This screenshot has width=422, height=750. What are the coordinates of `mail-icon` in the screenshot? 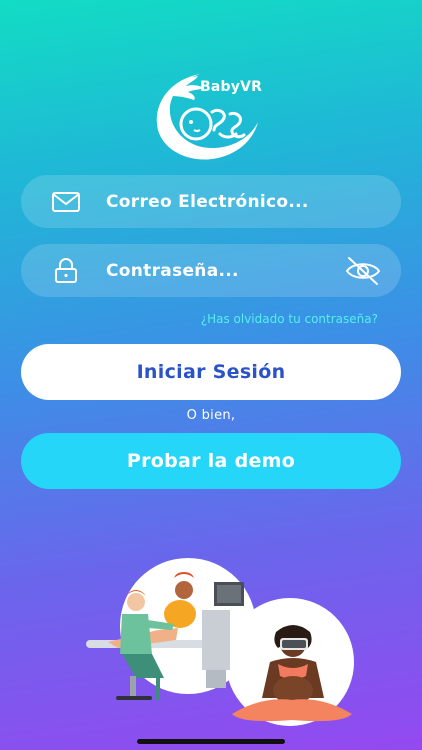 It's located at (66, 202).